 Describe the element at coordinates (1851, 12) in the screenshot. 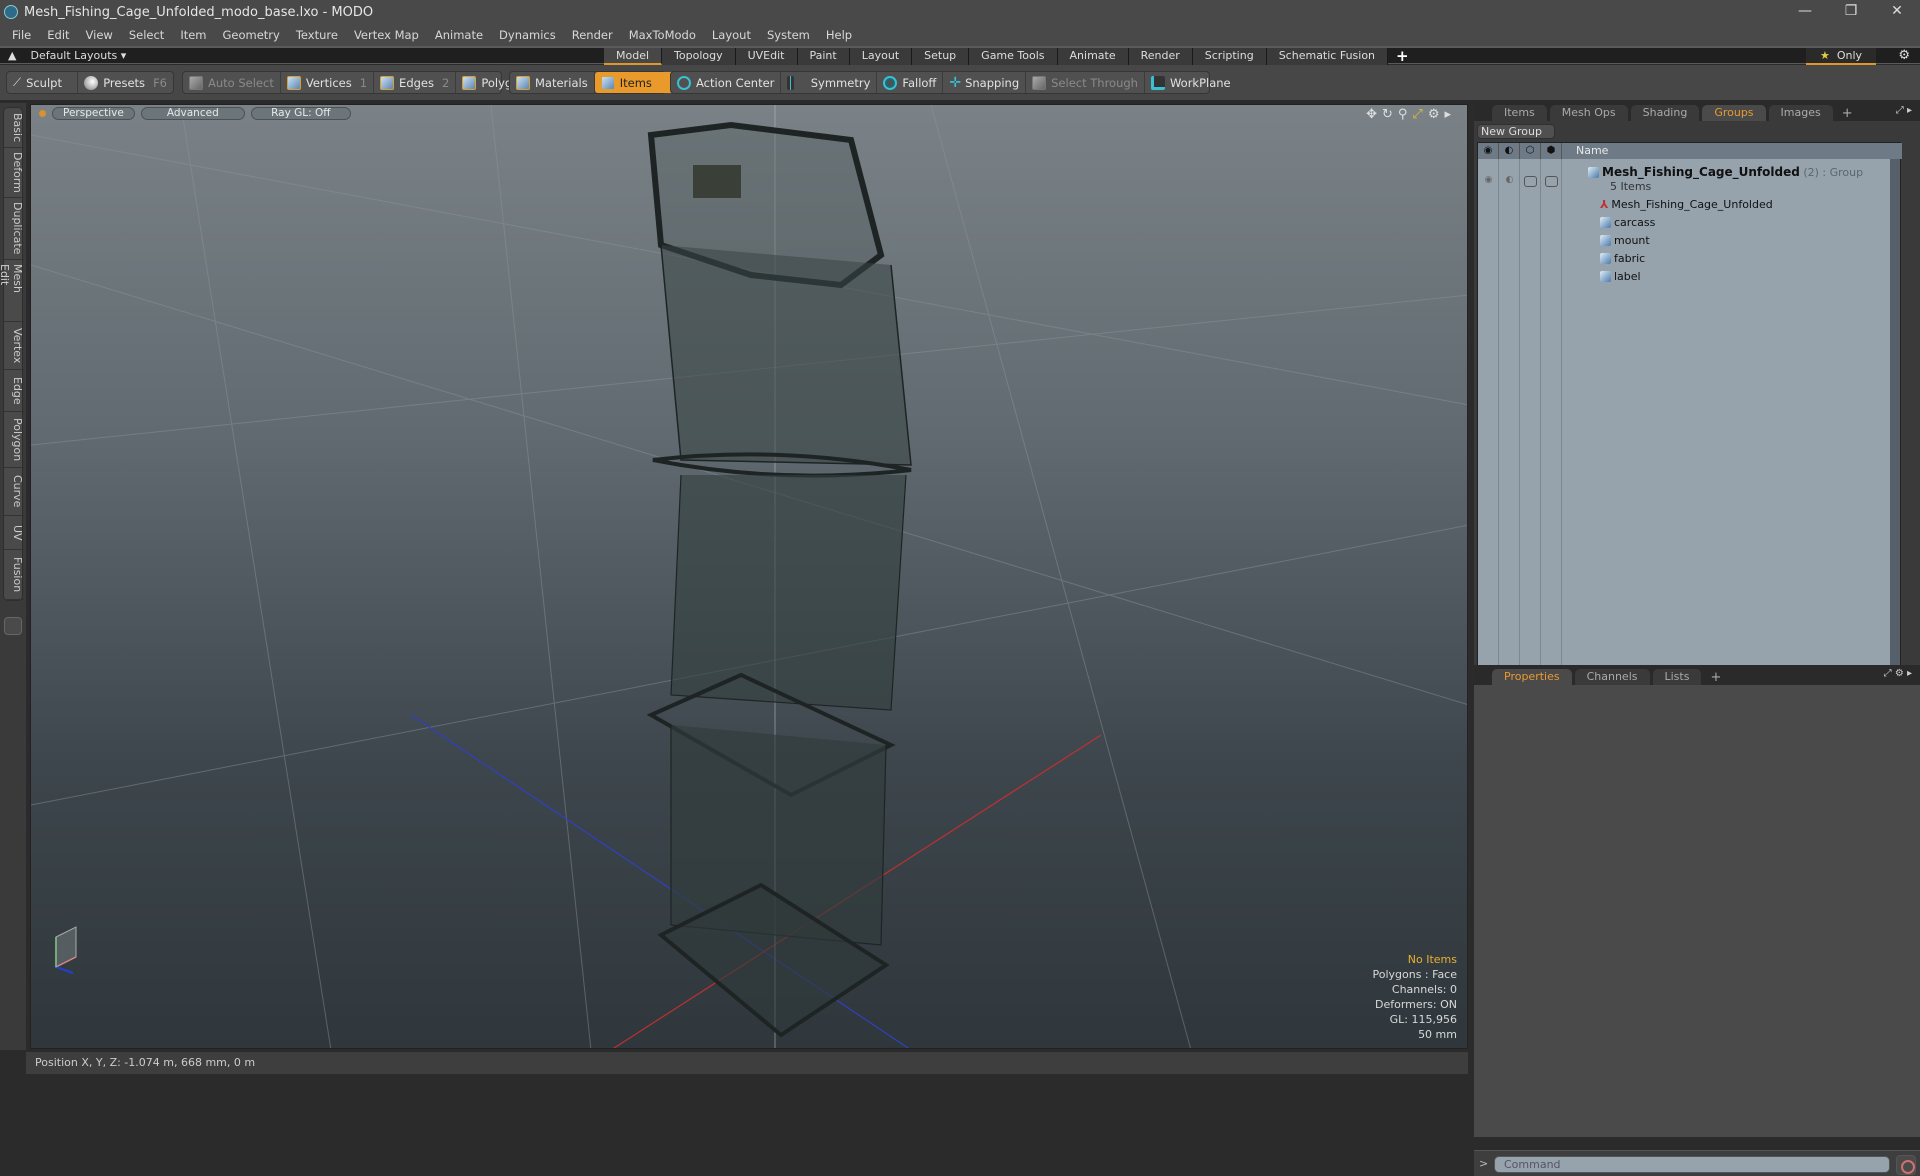

I see `restore-button: ❐` at that location.